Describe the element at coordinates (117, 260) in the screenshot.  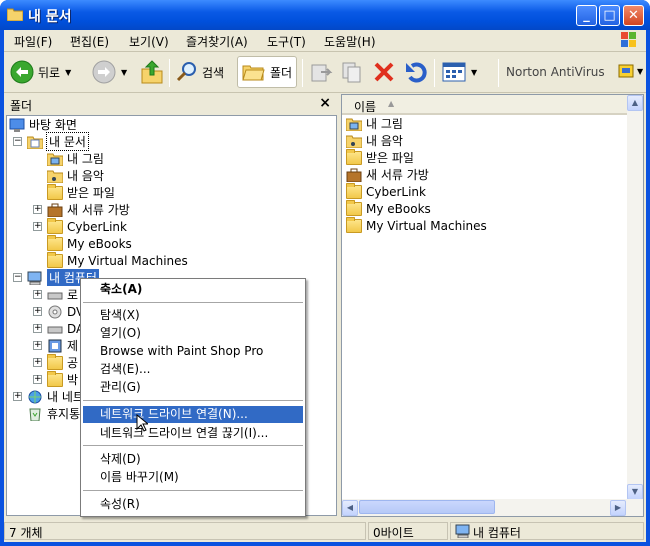
I see `tree-item-my-virtual-machines: My Virtual Machines` at that location.